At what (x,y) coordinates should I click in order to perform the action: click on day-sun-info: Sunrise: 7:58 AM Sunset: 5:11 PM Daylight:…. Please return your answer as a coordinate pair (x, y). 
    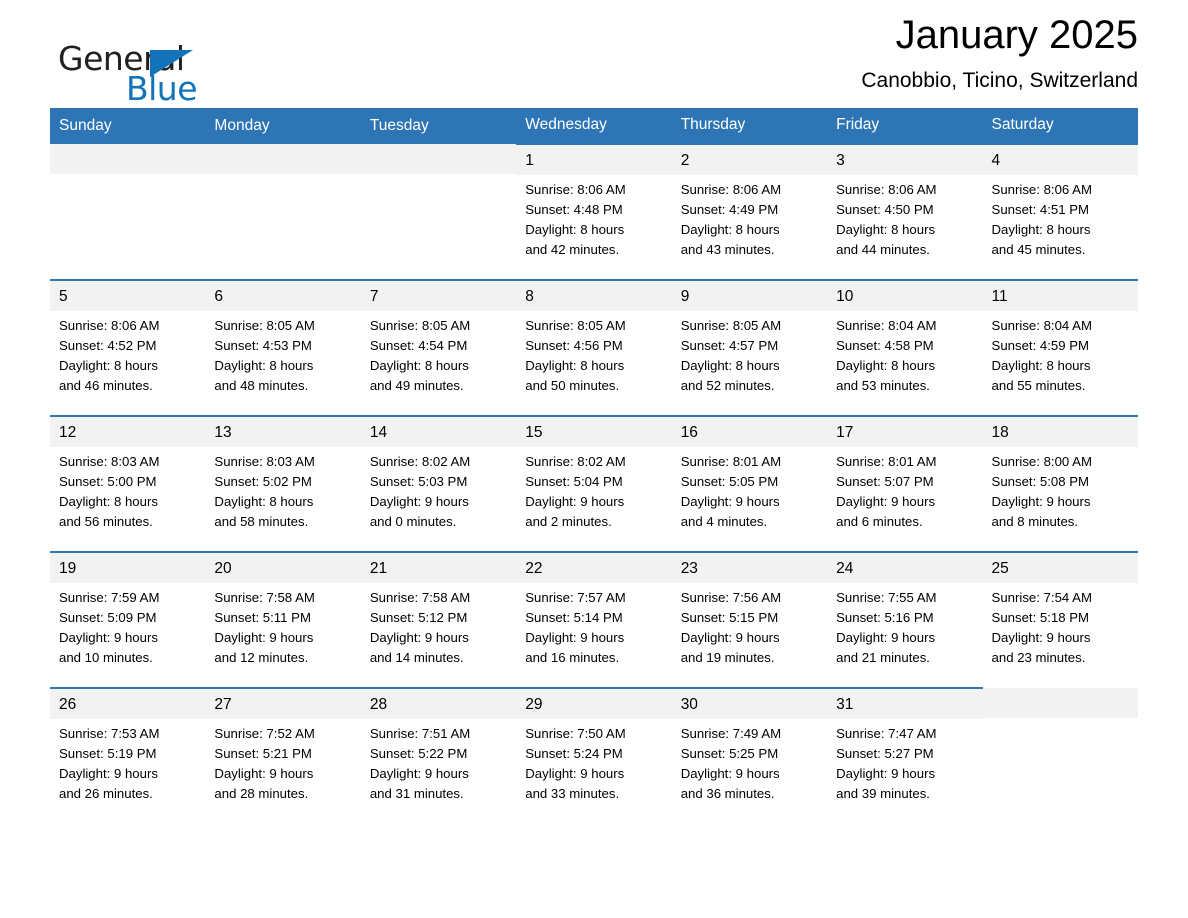
    Looking at the image, I should click on (282, 625).